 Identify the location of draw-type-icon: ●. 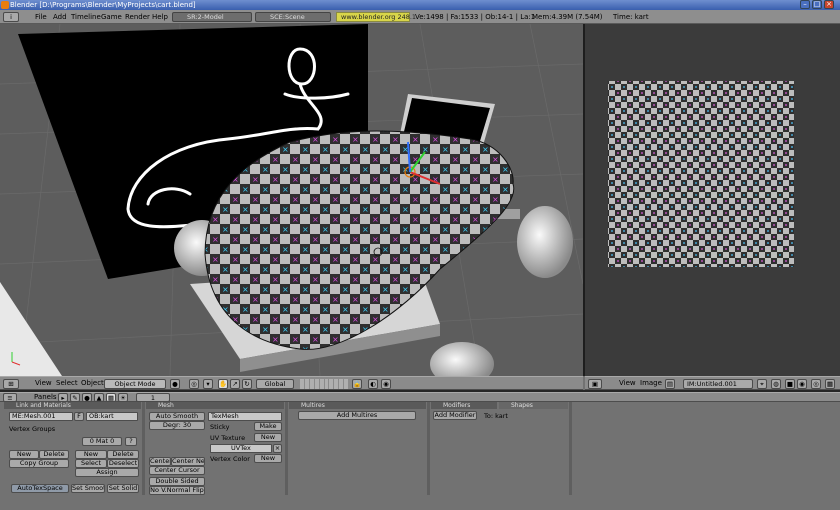
(175, 384).